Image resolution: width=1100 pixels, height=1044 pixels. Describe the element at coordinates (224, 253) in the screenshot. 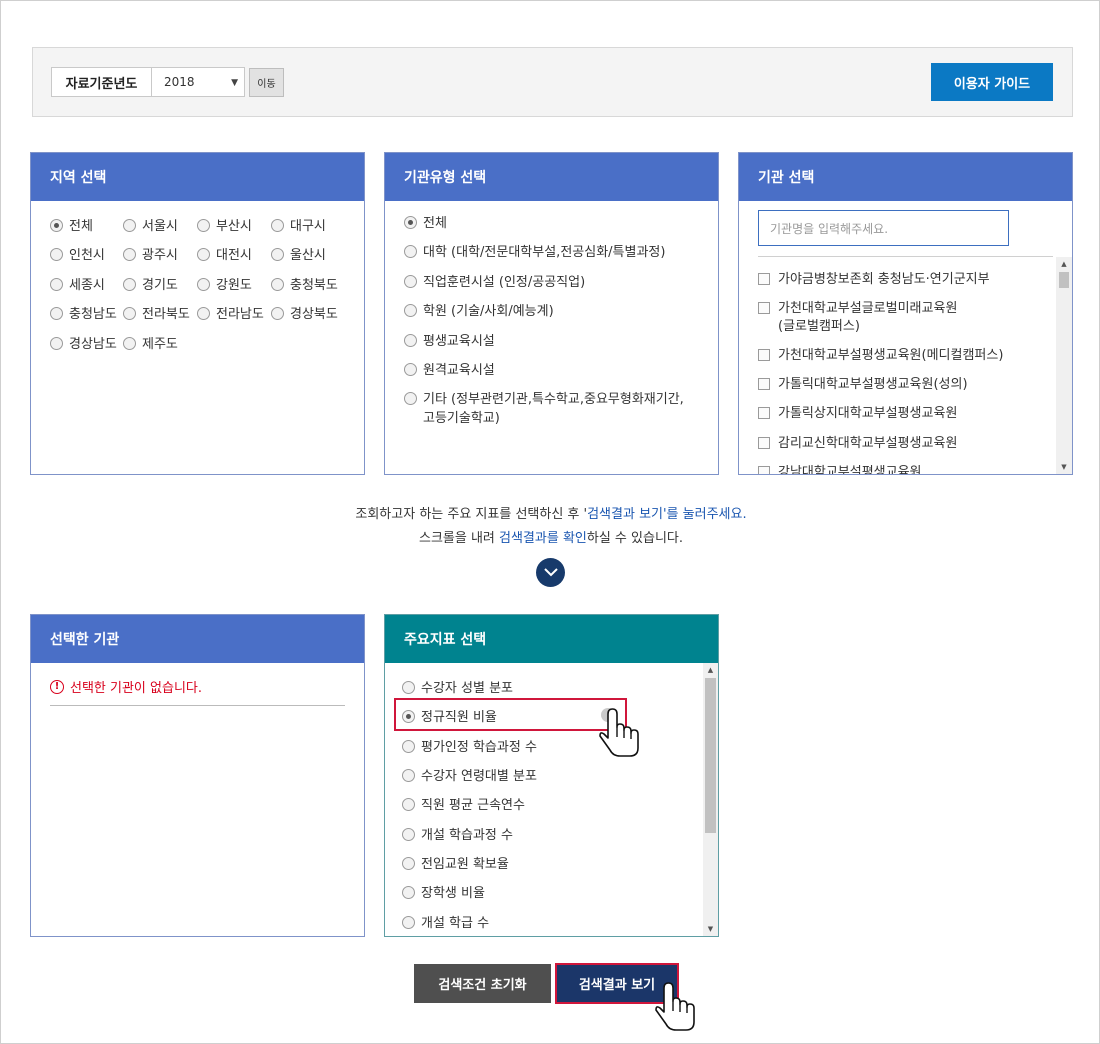

I see `region-option: 대전시` at that location.